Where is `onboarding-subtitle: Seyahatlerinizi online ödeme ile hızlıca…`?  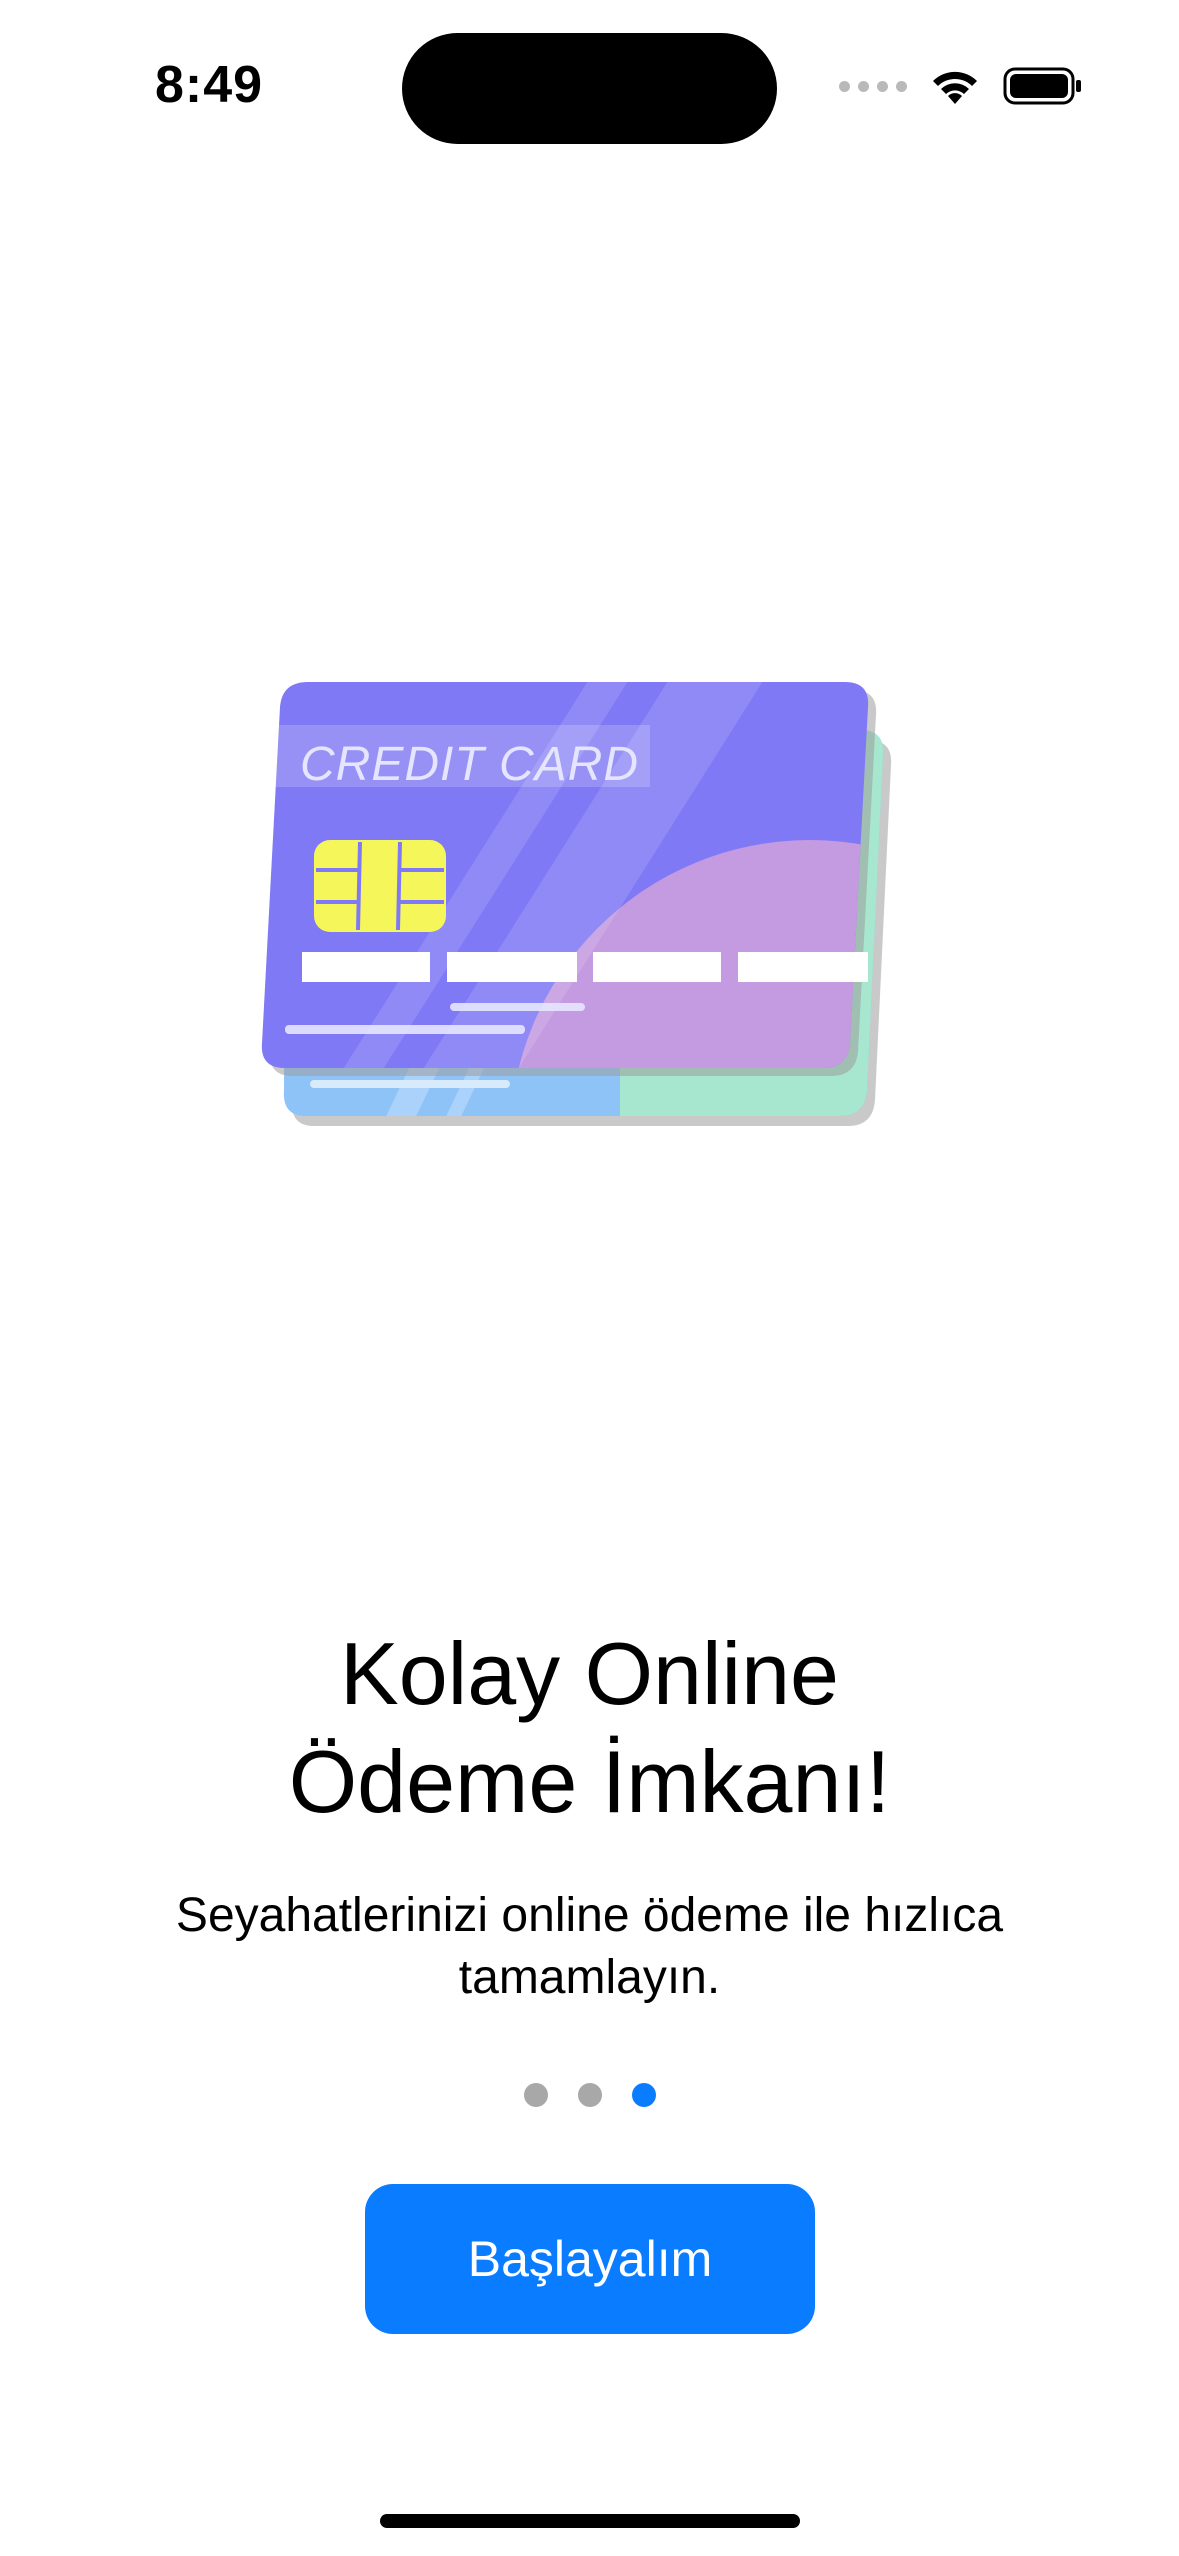
onboarding-subtitle: Seyahatlerinizi online ödeme ile hızlıca… is located at coordinates (589, 1946).